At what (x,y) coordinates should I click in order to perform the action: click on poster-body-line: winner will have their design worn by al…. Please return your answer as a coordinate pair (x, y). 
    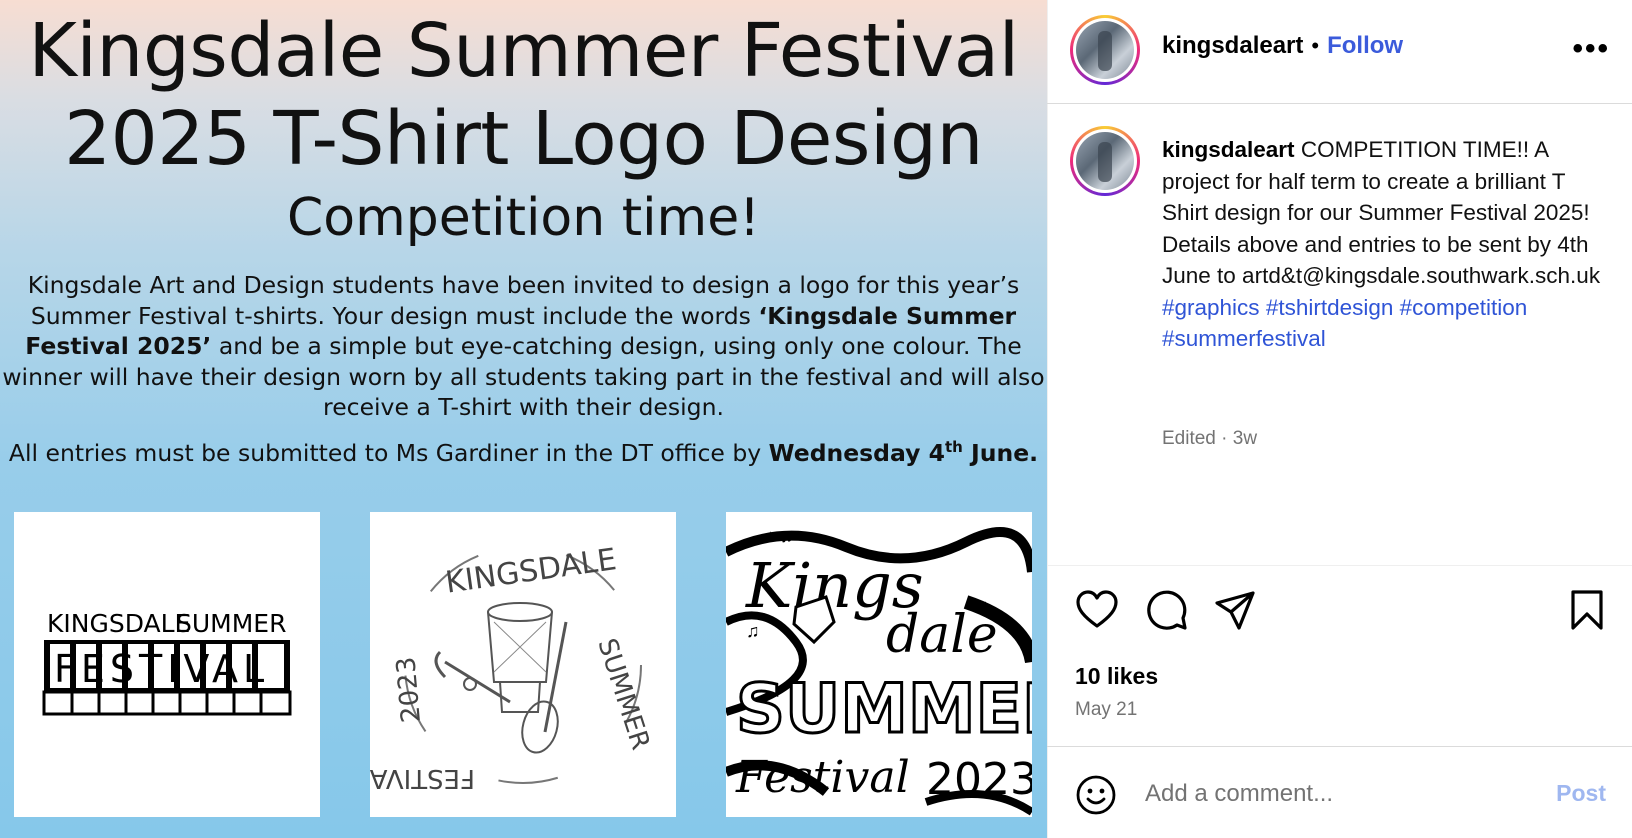
    Looking at the image, I should click on (523, 376).